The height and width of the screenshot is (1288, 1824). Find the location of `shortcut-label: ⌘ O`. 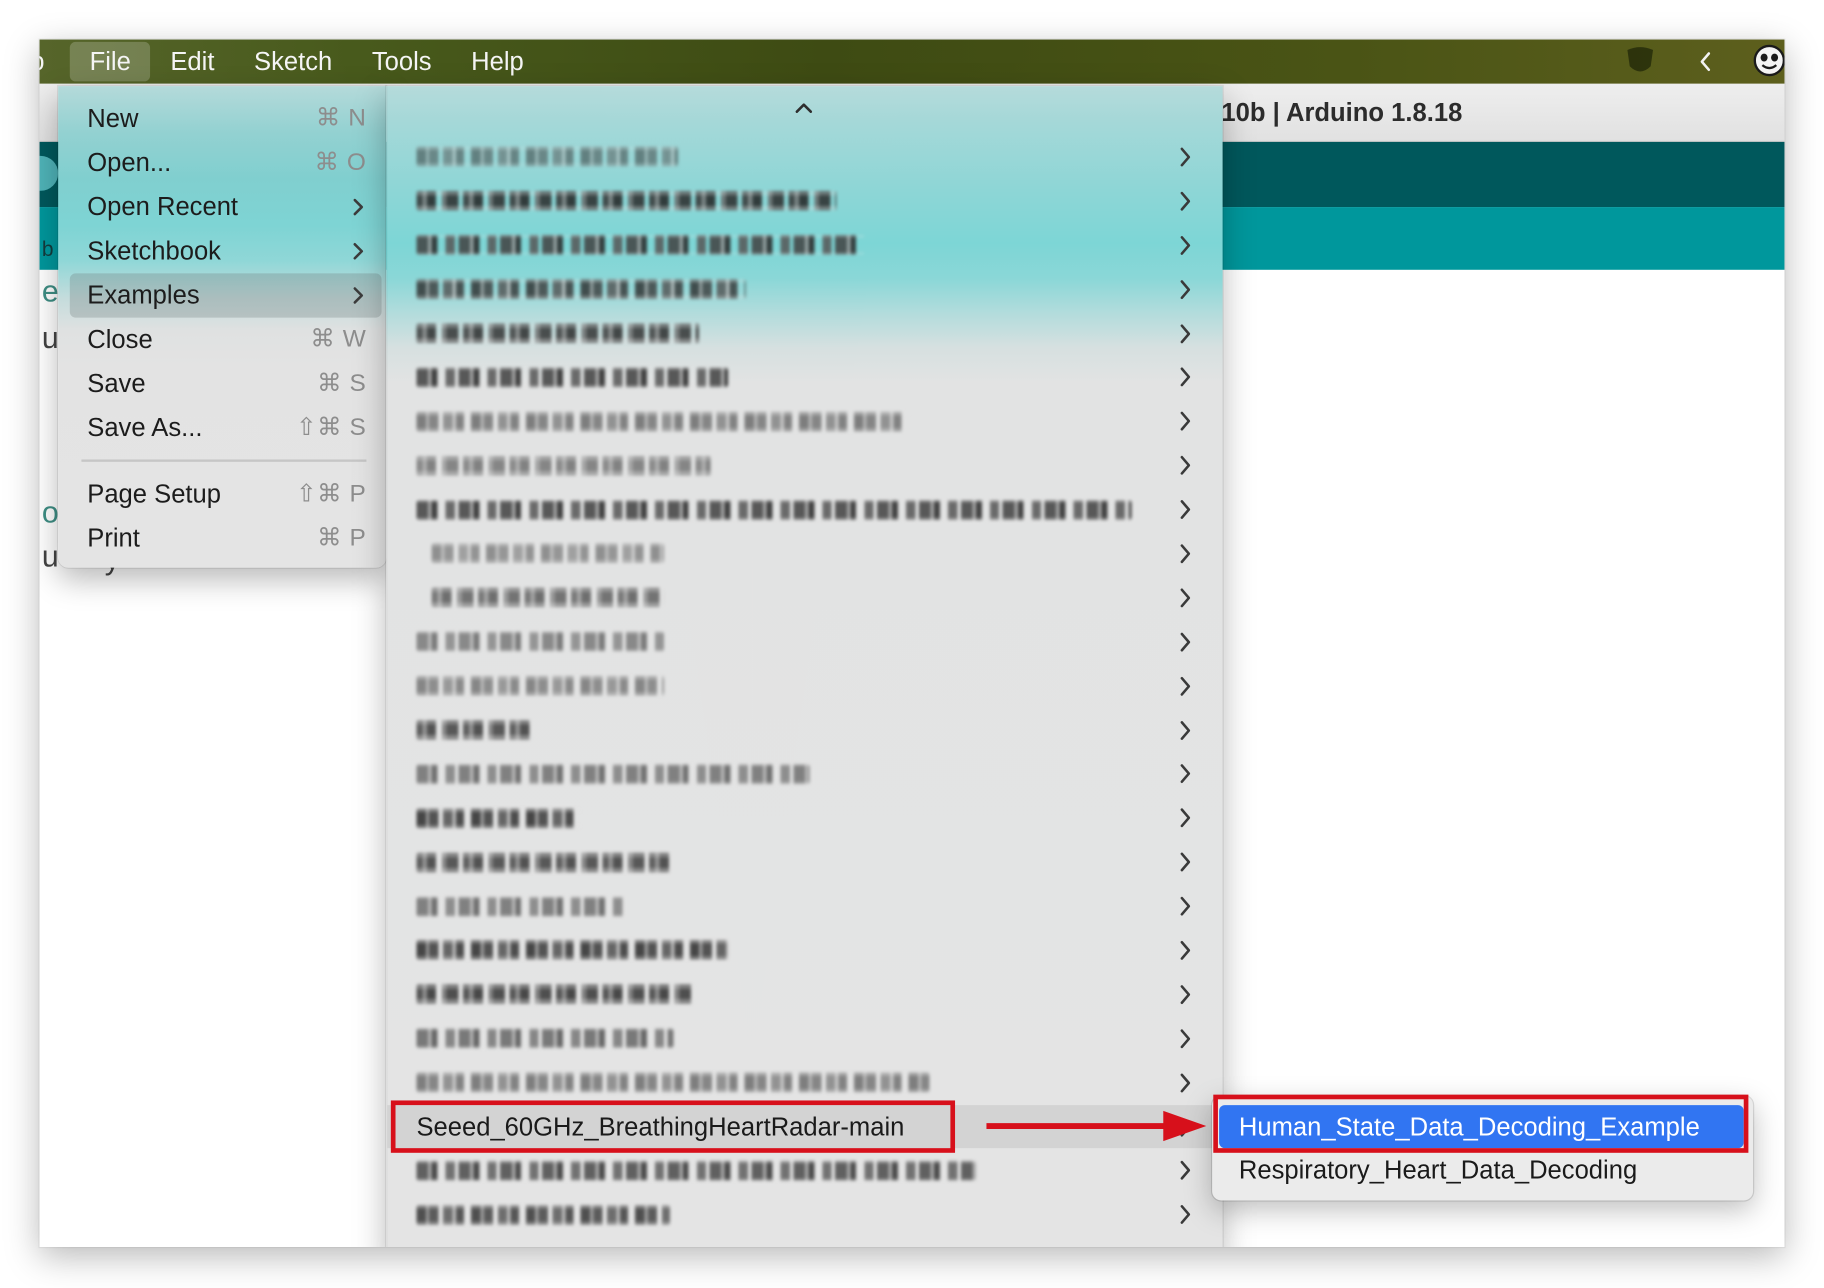

shortcut-label: ⌘ O is located at coordinates (340, 162).